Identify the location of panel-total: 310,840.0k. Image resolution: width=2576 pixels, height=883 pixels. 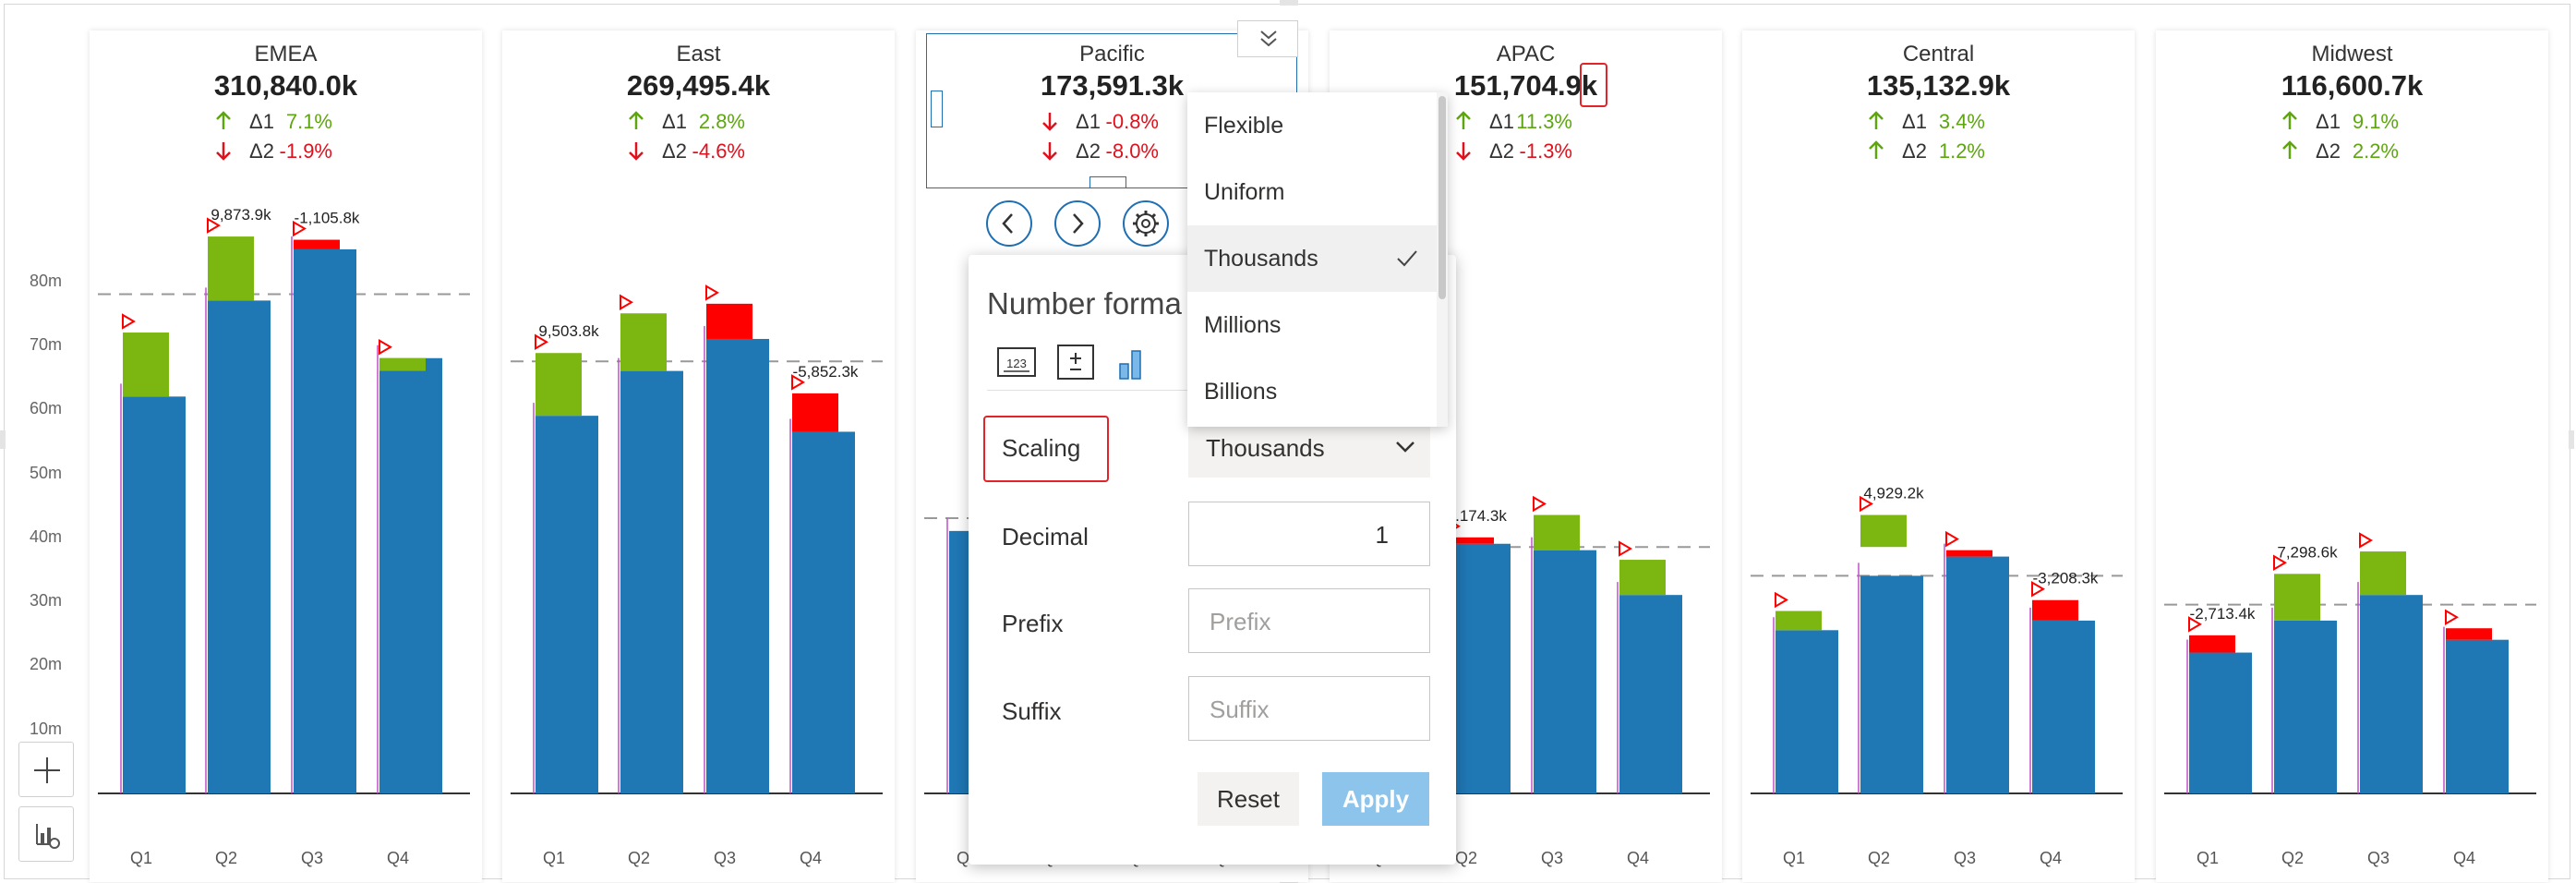
(286, 85).